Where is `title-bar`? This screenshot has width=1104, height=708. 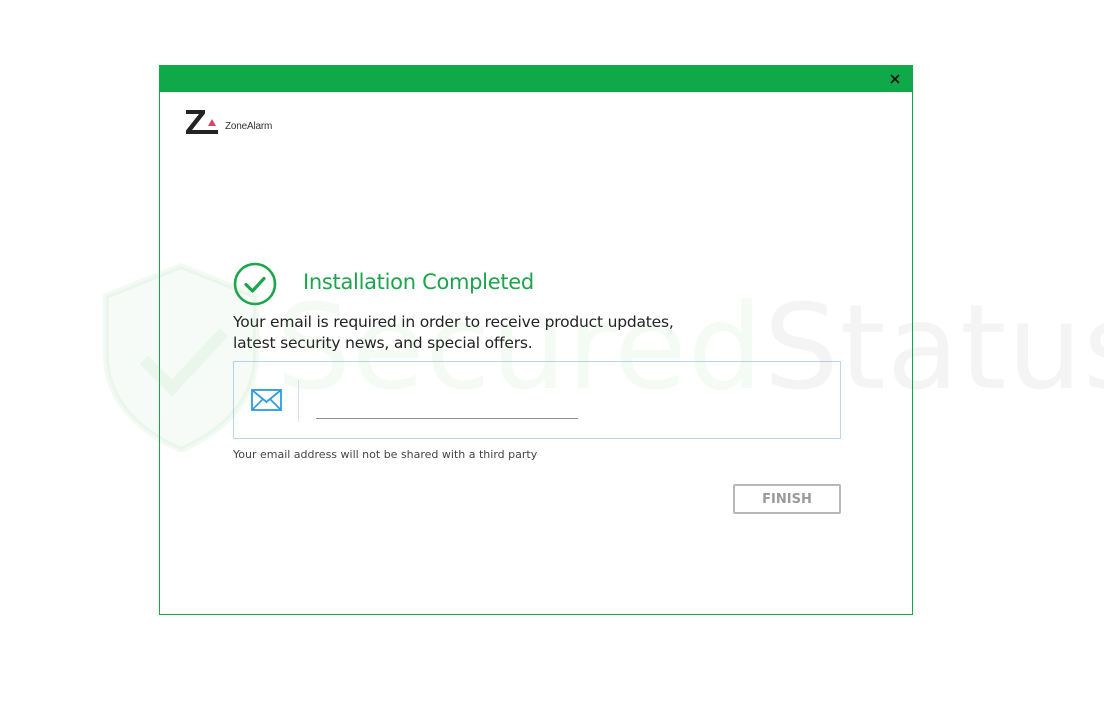
title-bar is located at coordinates (536, 79).